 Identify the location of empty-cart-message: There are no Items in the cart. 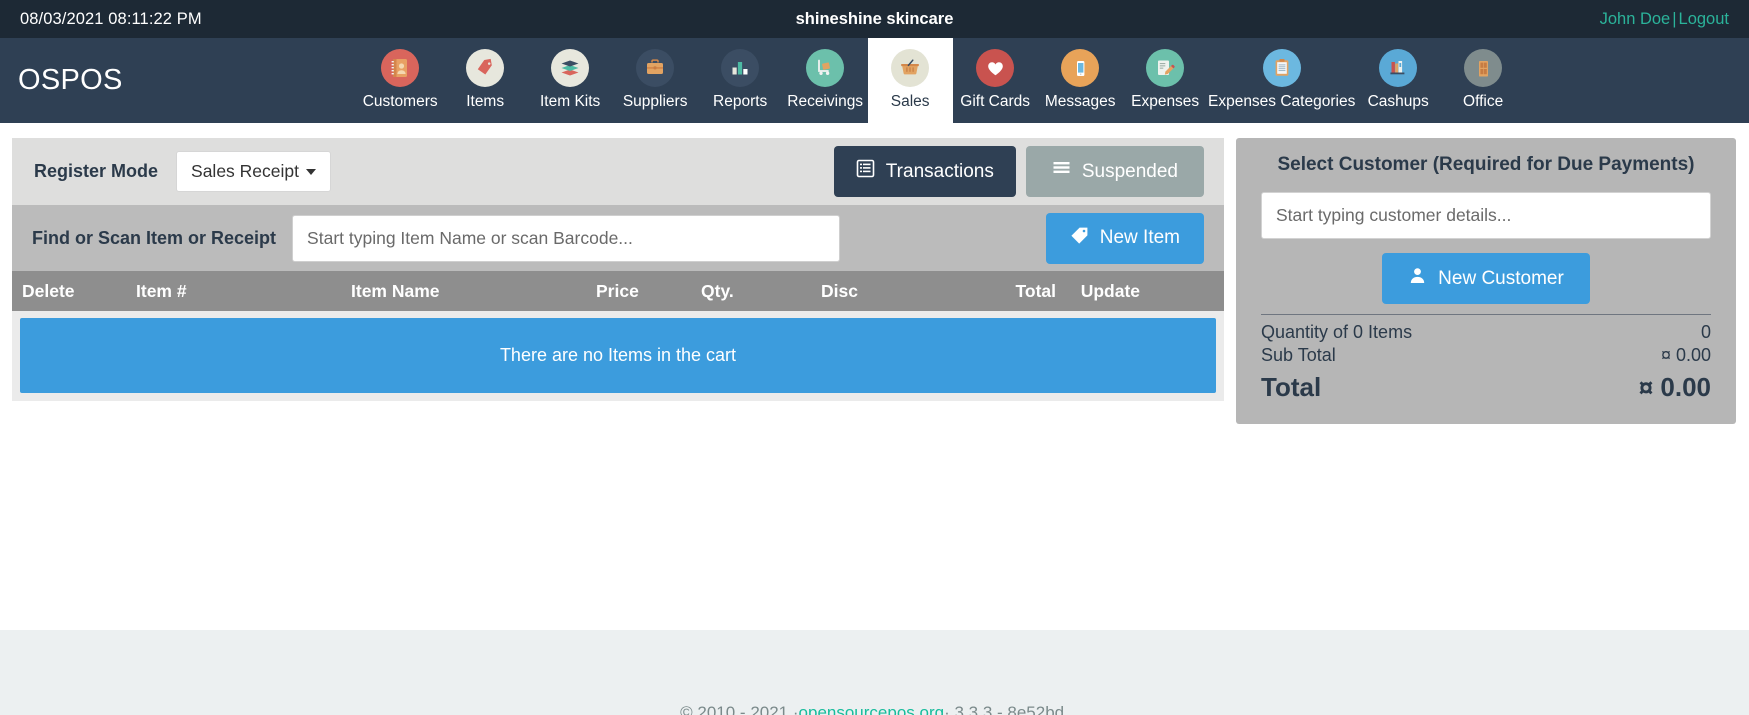
(618, 355).